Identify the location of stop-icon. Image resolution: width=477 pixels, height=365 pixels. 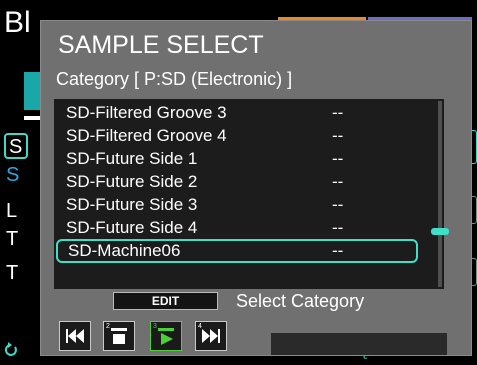
(119, 336).